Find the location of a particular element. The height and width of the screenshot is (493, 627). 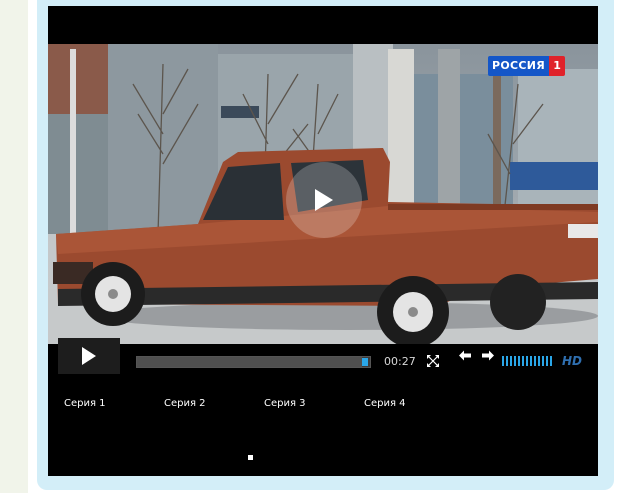

progress-bar is located at coordinates (253, 362).